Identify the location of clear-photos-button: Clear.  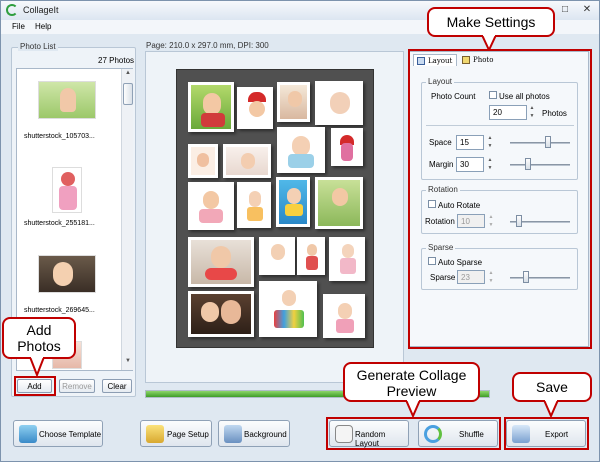
(117, 386).